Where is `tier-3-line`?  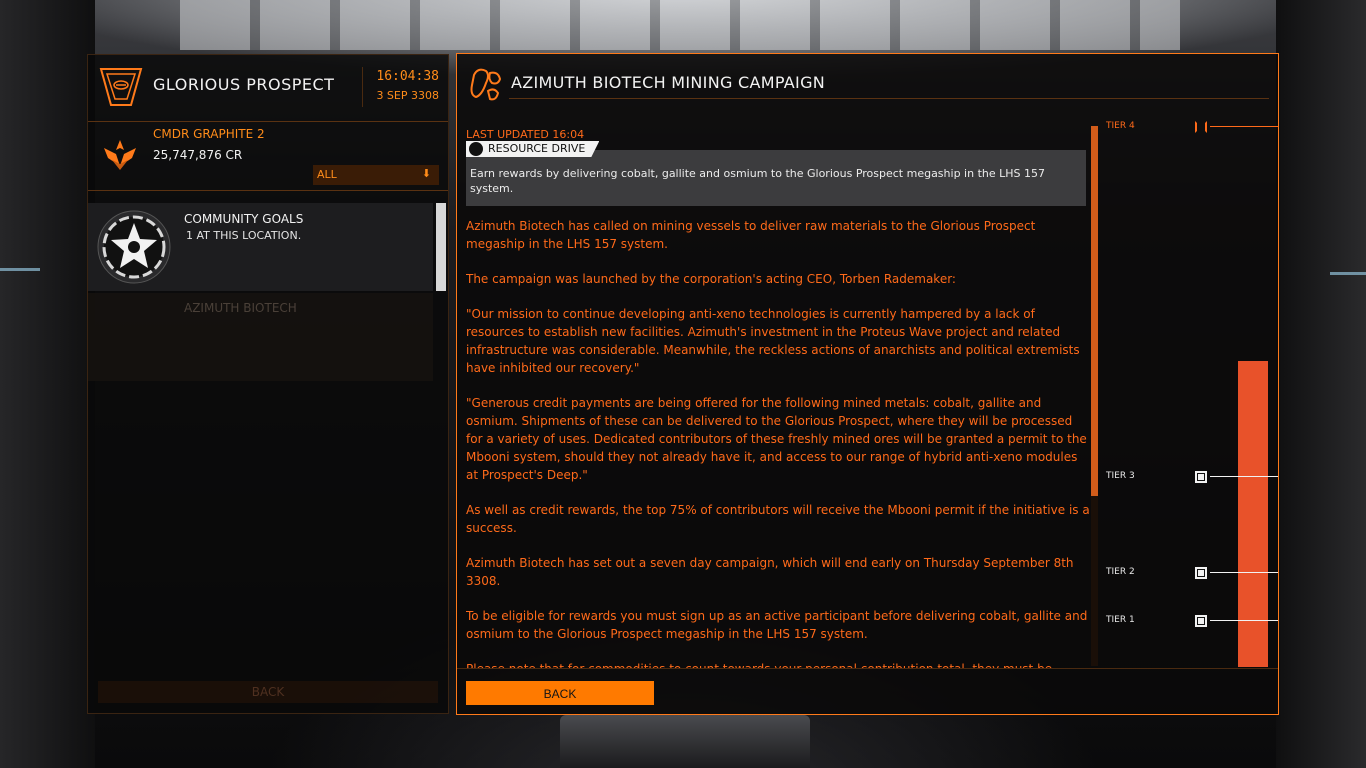 tier-3-line is located at coordinates (1244, 476).